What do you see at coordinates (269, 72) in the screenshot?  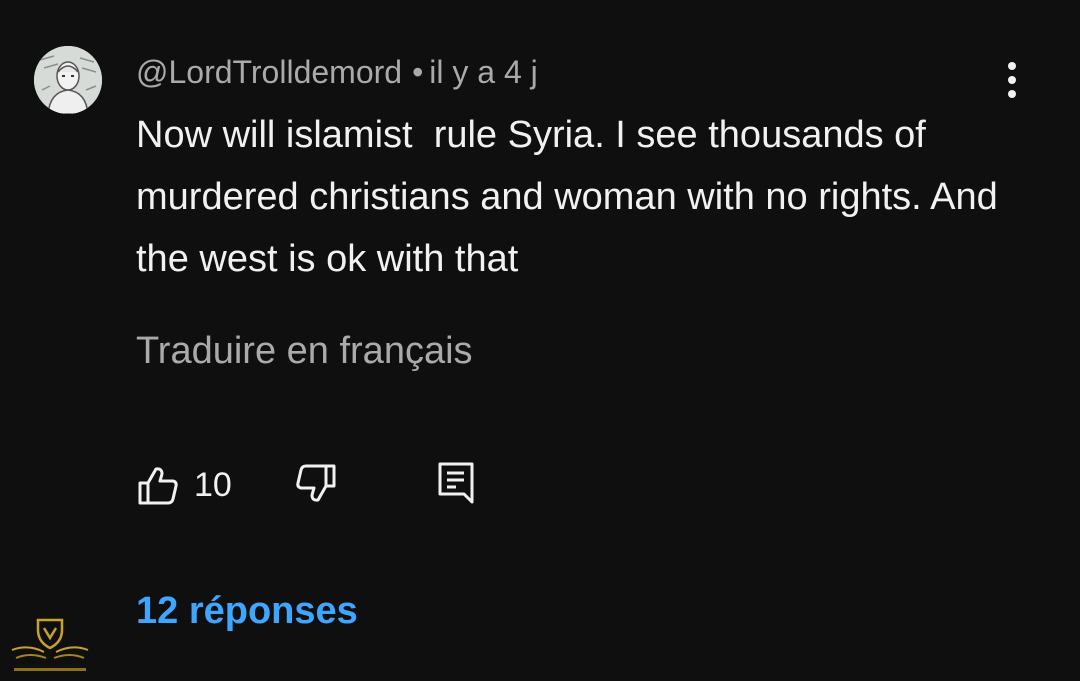 I see `author-name: @LordTrolldemord` at bounding box center [269, 72].